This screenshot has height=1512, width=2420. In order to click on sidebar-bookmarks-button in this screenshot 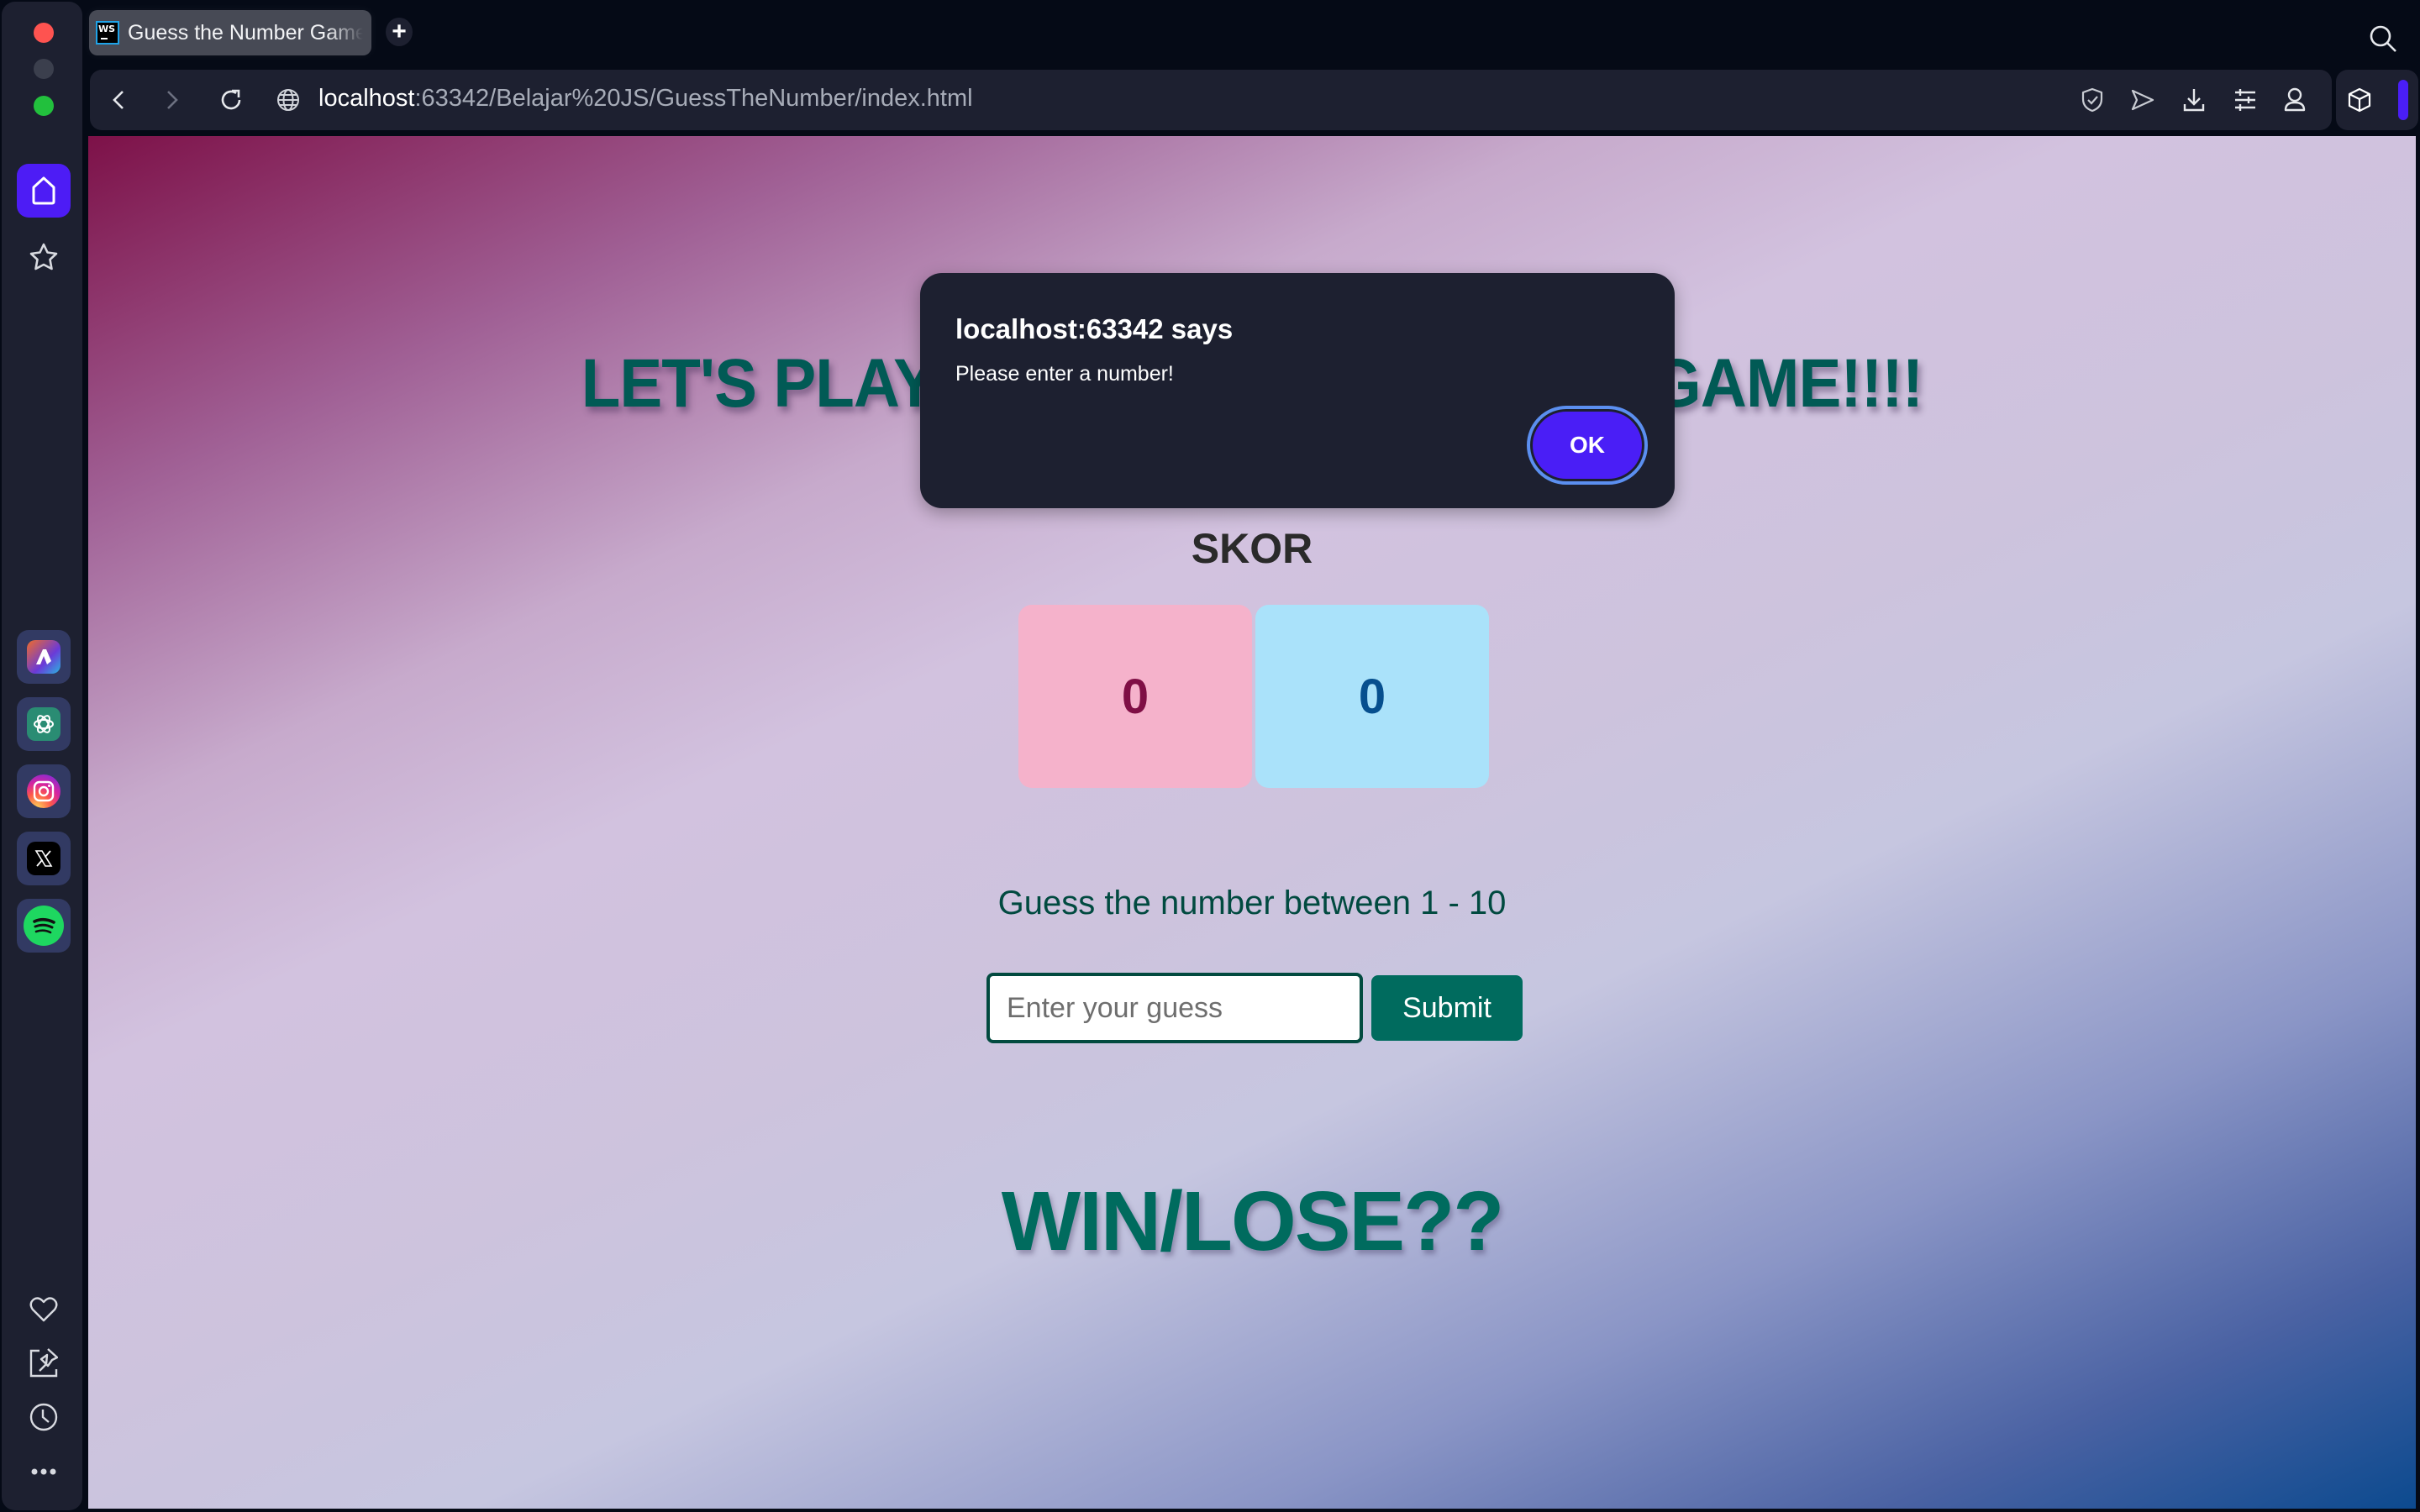, I will do `click(44, 257)`.